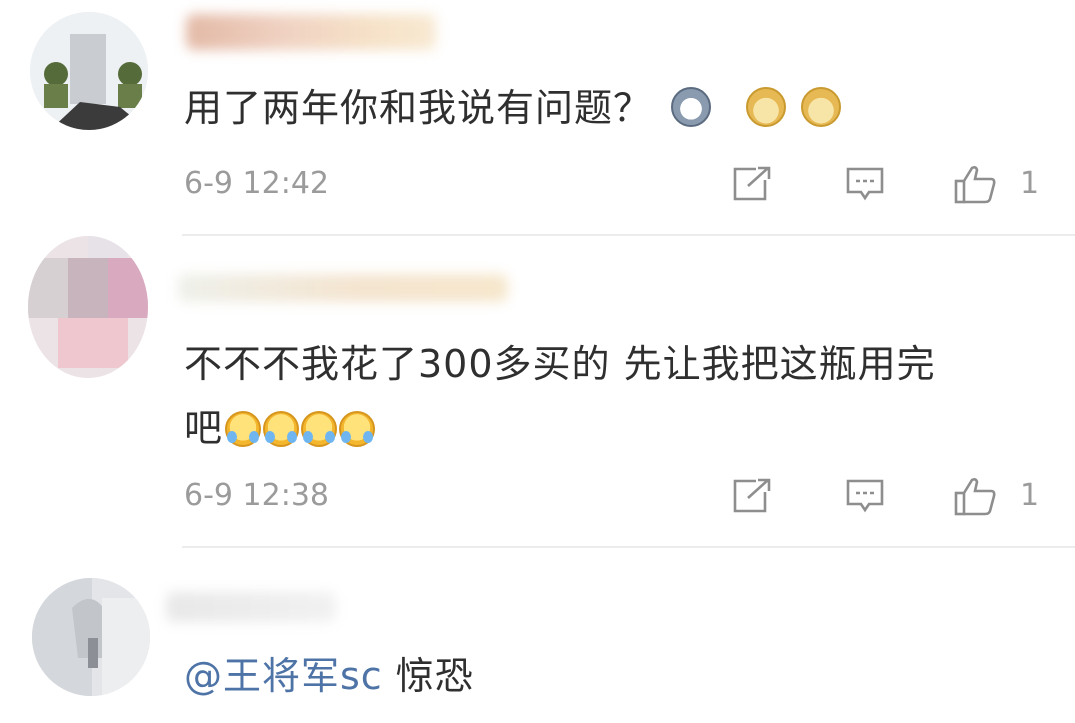 This screenshot has height=723, width=1075. What do you see at coordinates (560, 364) in the screenshot?
I see `comment-body-line1: 不不不我花了300多买的 先让我把这瓶用完` at bounding box center [560, 364].